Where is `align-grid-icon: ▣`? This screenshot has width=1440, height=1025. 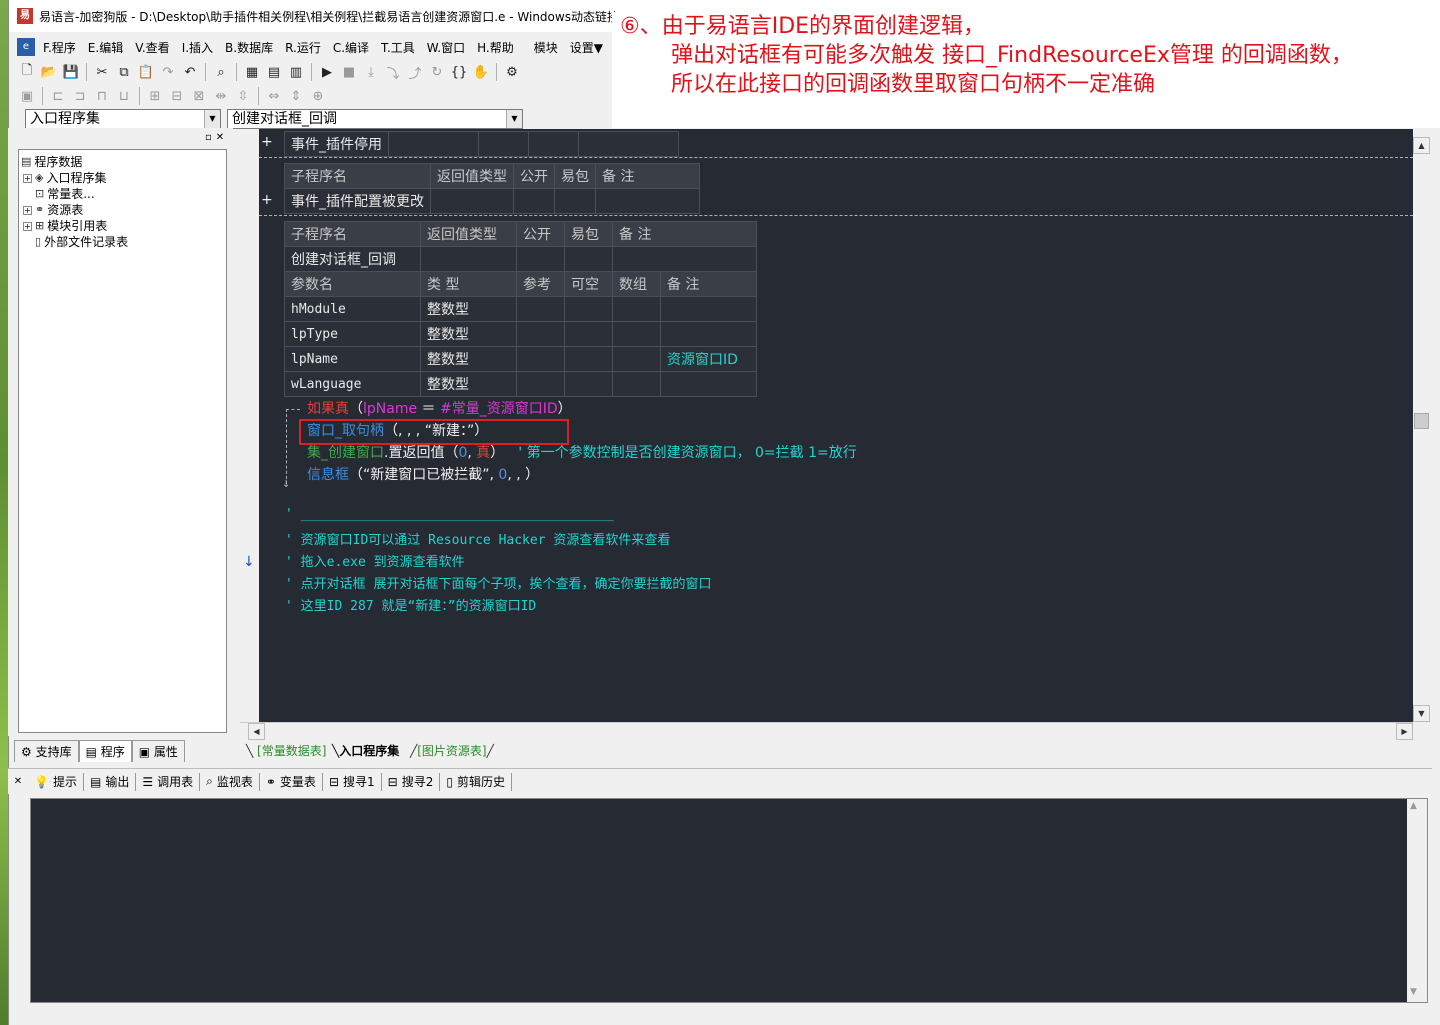 align-grid-icon: ▣ is located at coordinates (27, 96).